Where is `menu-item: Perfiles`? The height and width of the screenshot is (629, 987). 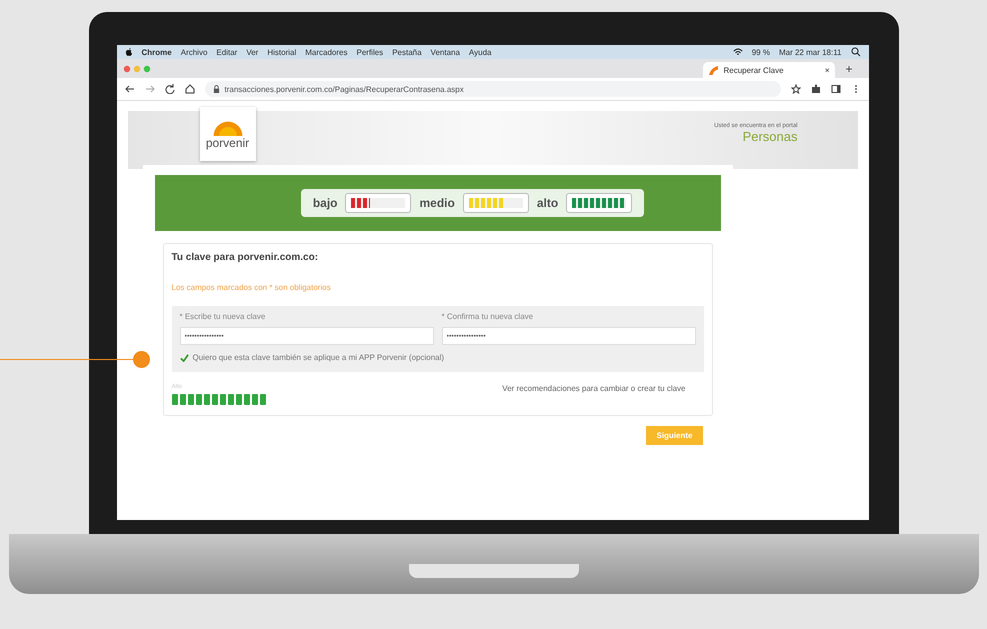
menu-item: Perfiles is located at coordinates (370, 52).